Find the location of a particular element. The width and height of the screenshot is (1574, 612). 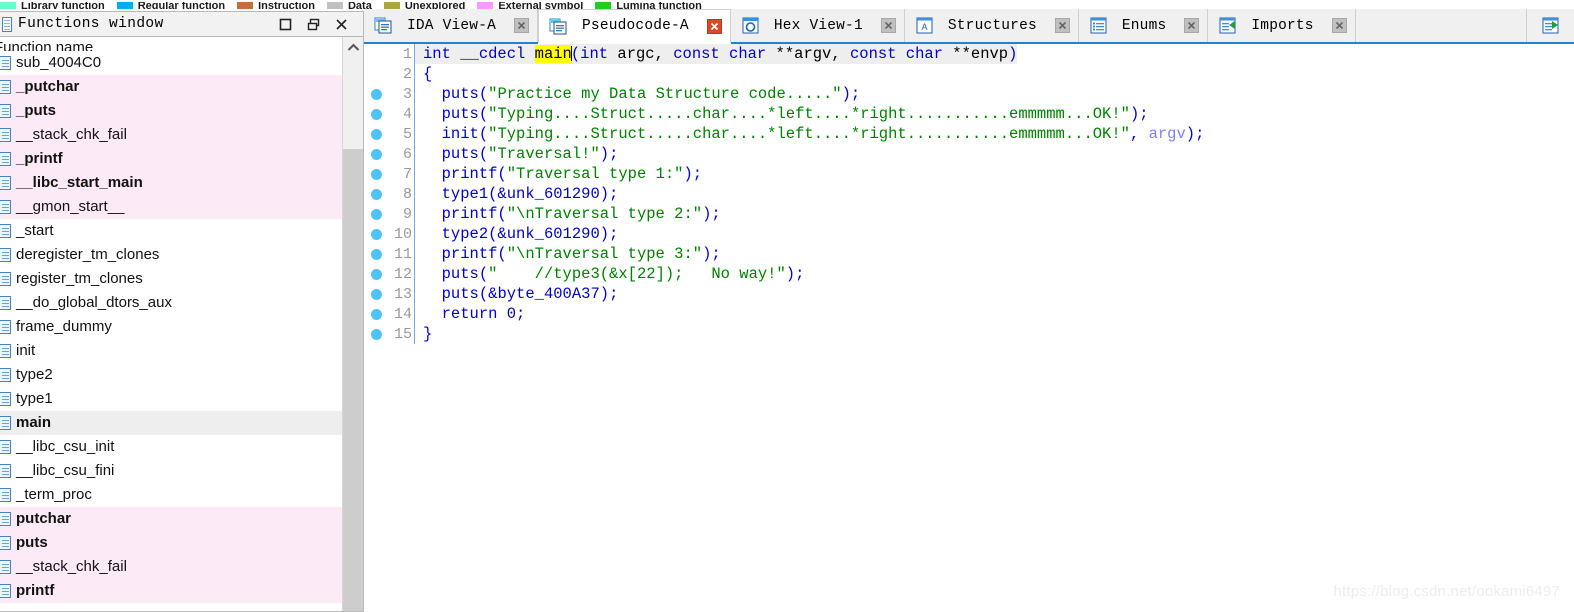

code-line: 15} is located at coordinates (969, 334).